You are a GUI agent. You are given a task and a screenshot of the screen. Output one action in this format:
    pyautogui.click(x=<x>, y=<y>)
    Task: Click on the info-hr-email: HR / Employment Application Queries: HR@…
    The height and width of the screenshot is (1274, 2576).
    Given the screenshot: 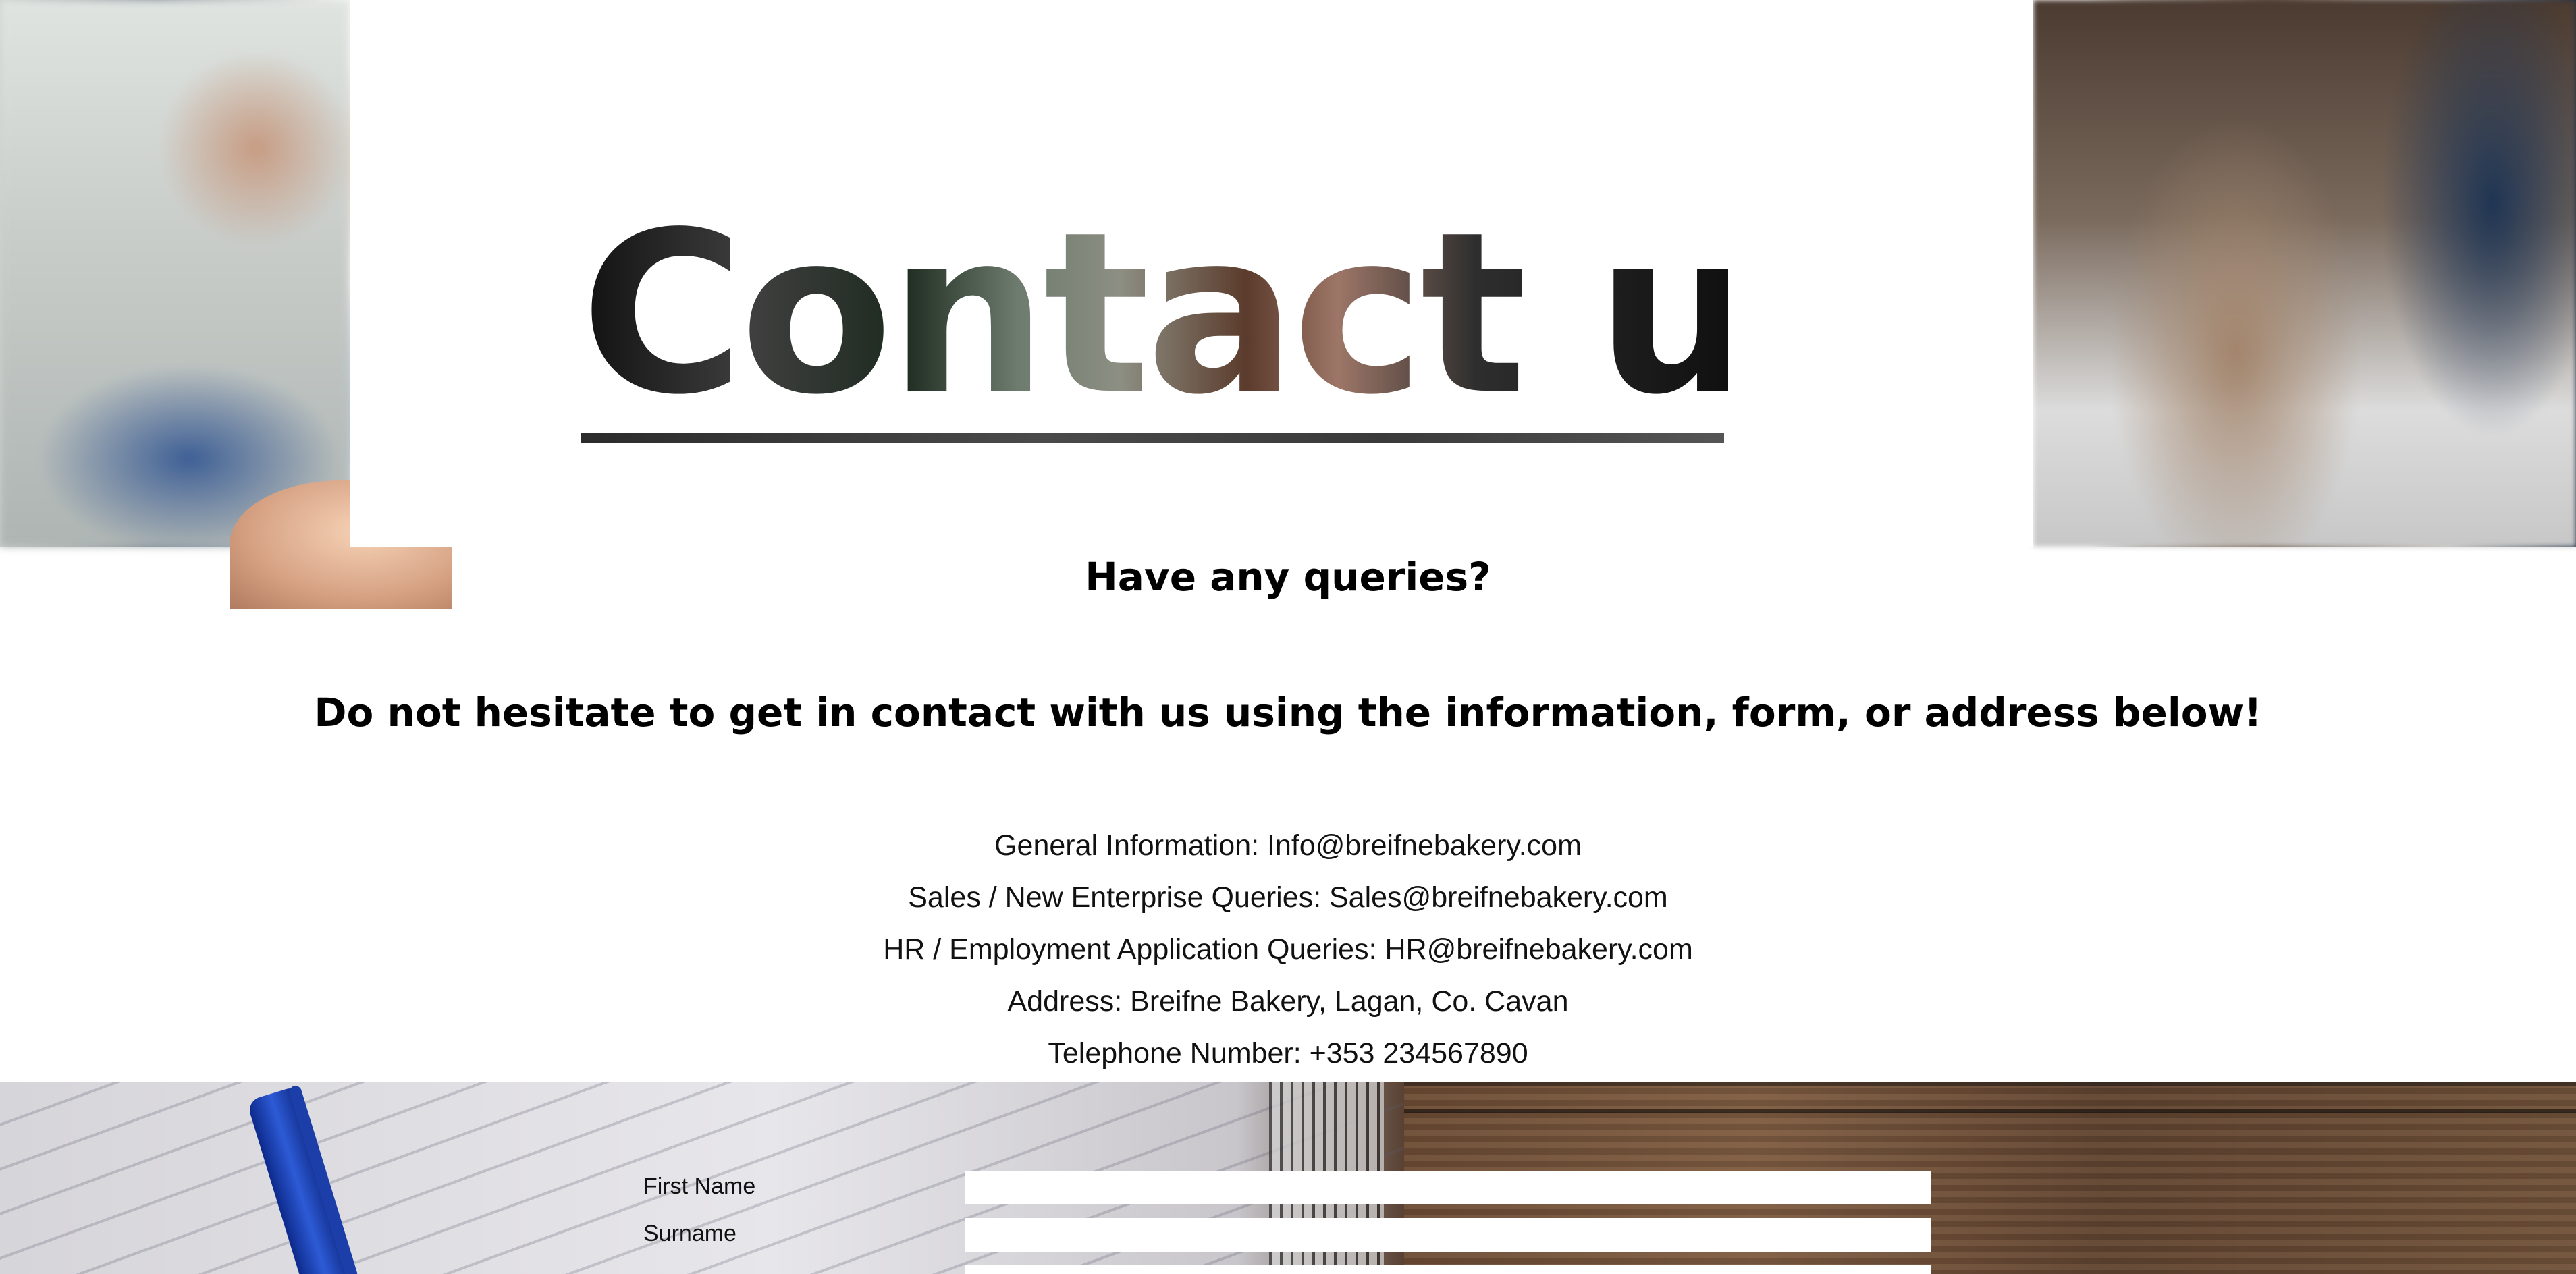 What is the action you would take?
    pyautogui.click(x=1288, y=949)
    